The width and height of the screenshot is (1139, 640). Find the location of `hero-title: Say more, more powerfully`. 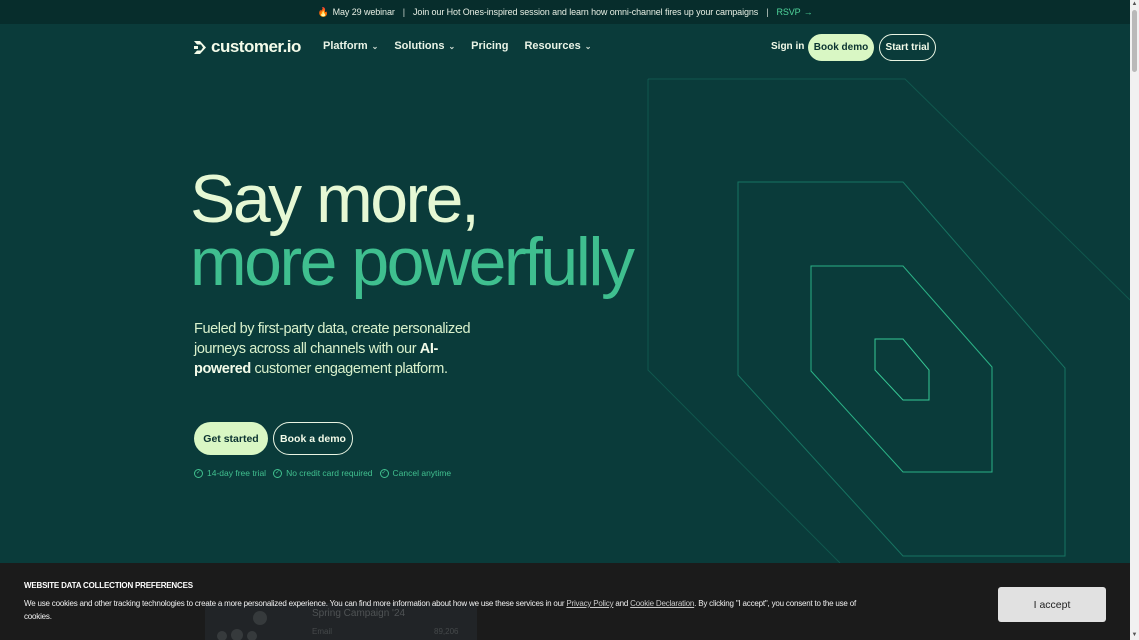

hero-title: Say more, more powerfully is located at coordinates (412, 230).